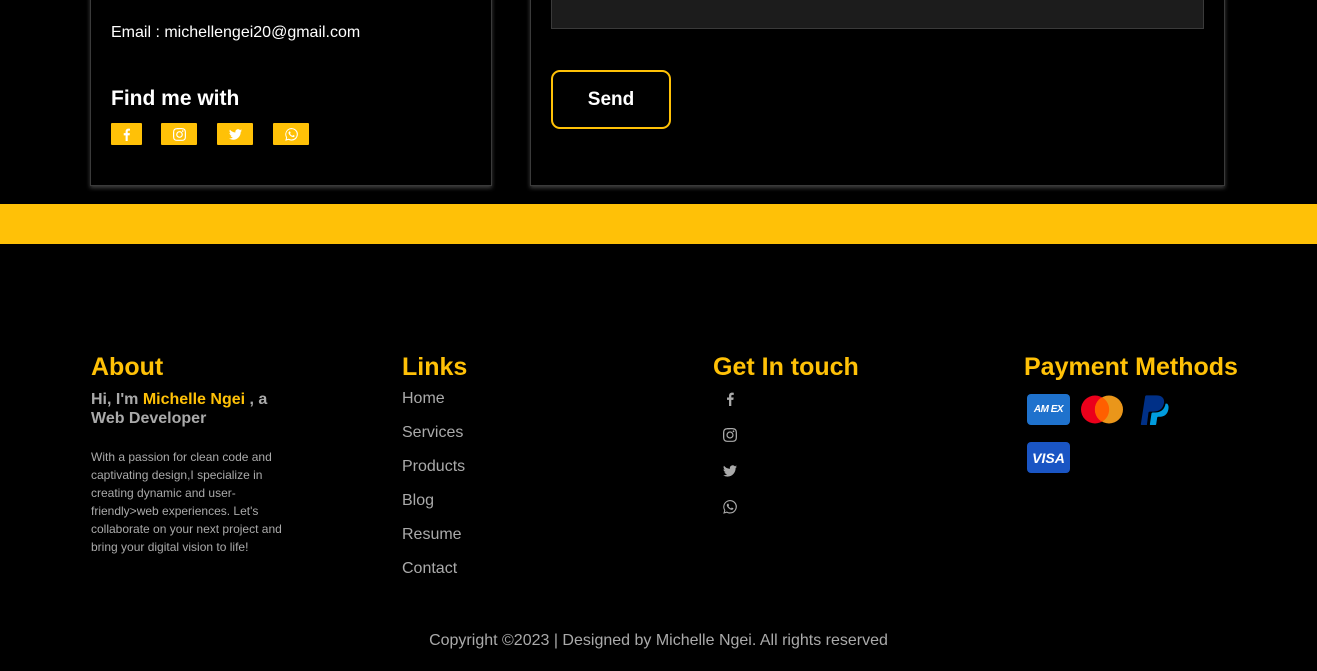  Describe the element at coordinates (434, 541) in the screenshot. I see `footer-link-resume: Resume` at that location.